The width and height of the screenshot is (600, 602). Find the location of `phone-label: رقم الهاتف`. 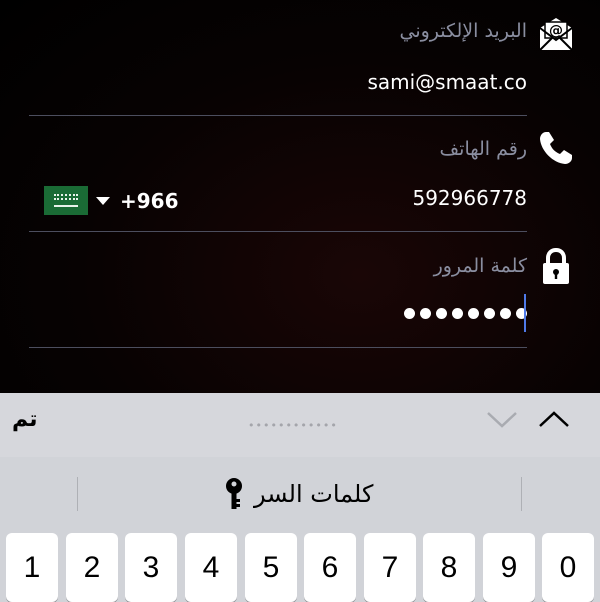

phone-label: رقم الهاتف is located at coordinates (483, 149).